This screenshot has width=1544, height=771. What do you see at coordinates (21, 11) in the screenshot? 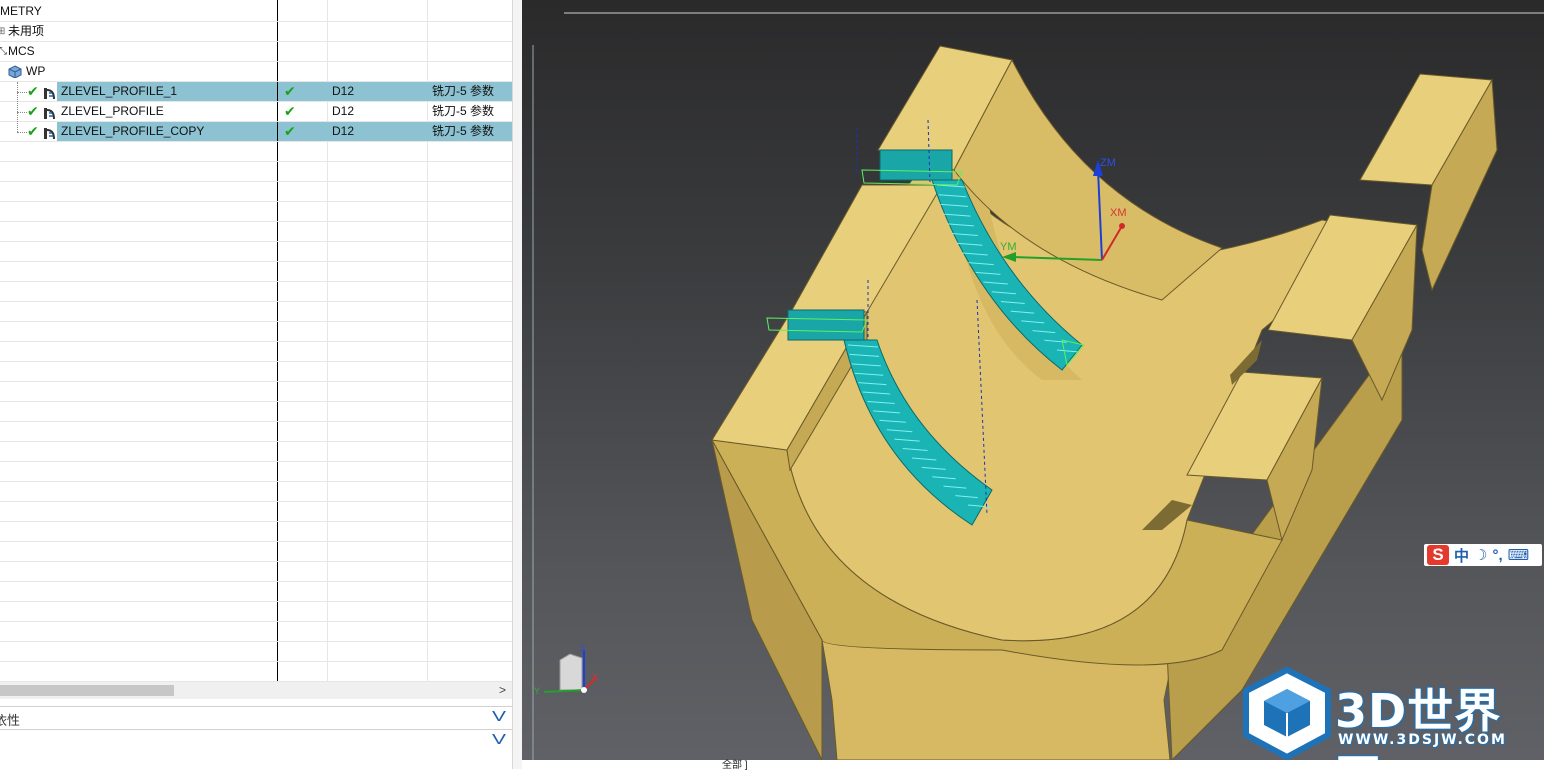
I see `tree-node-label: METRY` at bounding box center [21, 11].